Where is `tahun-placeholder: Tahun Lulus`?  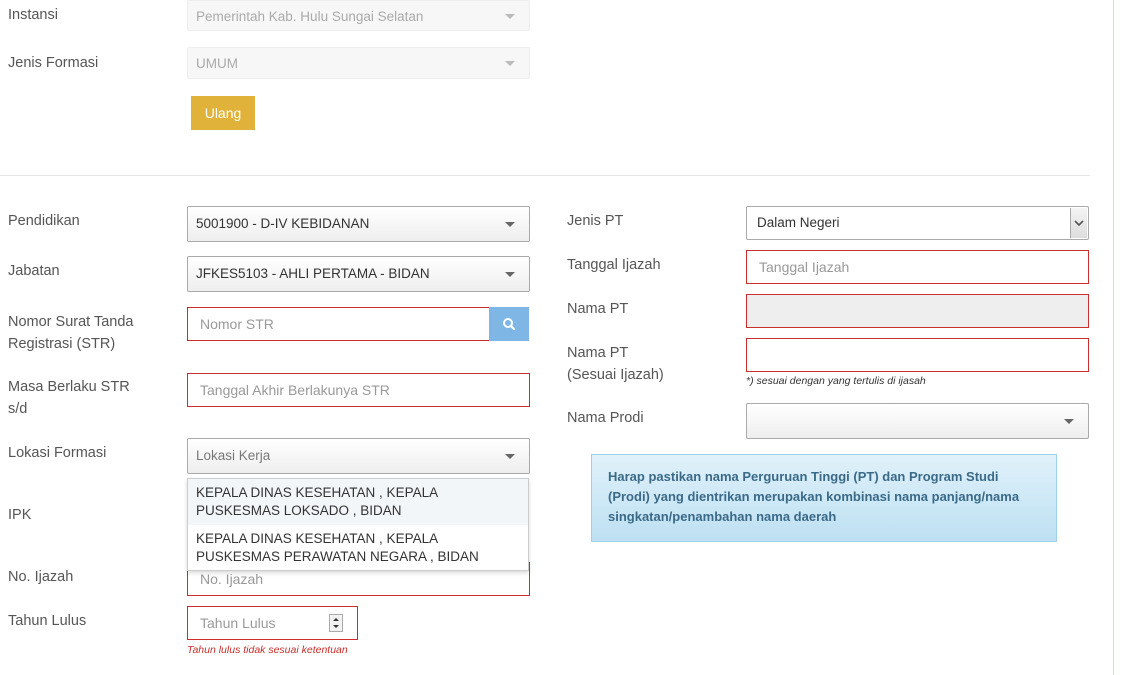 tahun-placeholder: Tahun Lulus is located at coordinates (238, 623).